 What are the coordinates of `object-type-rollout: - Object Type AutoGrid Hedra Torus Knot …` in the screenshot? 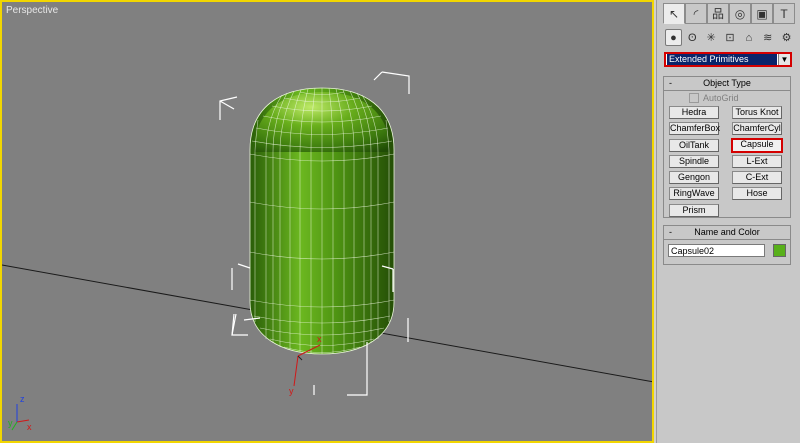 It's located at (727, 147).